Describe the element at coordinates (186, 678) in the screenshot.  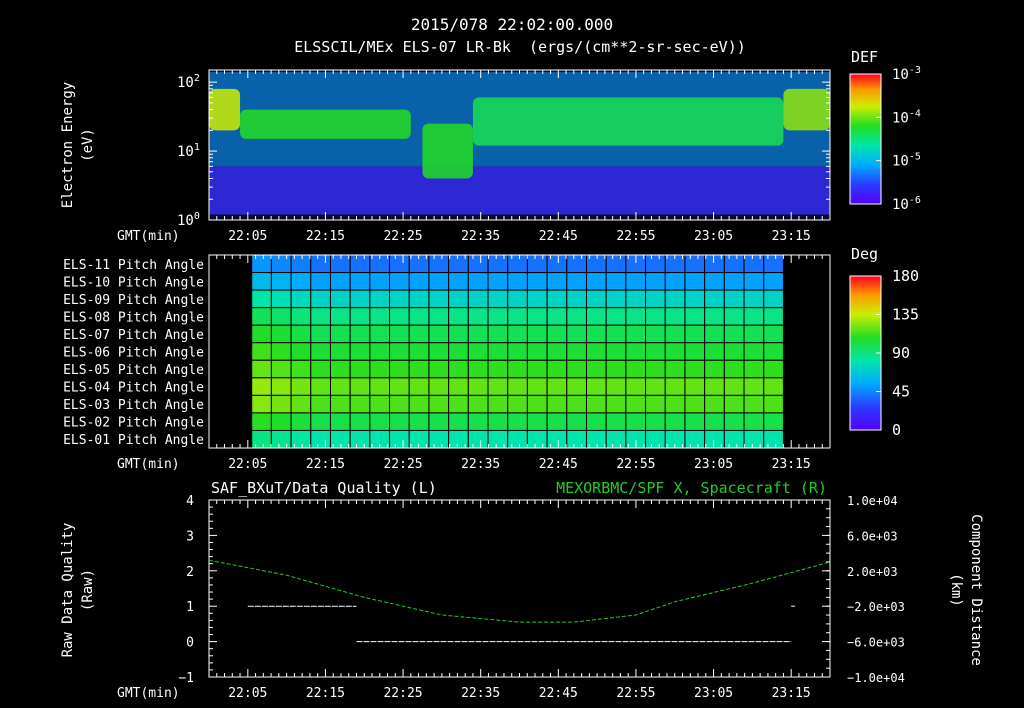
I see `line-left-y-tick-label: −1` at that location.